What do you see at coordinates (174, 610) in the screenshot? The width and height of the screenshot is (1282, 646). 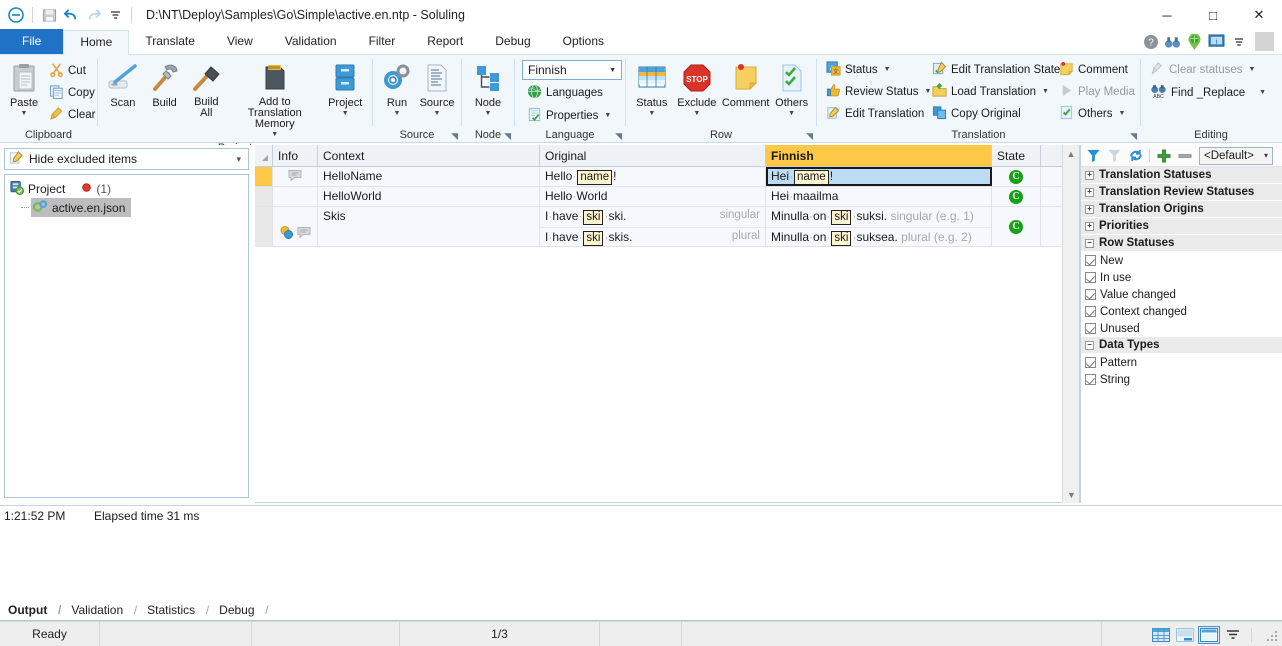 I see `tab-statistics: Statistics /` at bounding box center [174, 610].